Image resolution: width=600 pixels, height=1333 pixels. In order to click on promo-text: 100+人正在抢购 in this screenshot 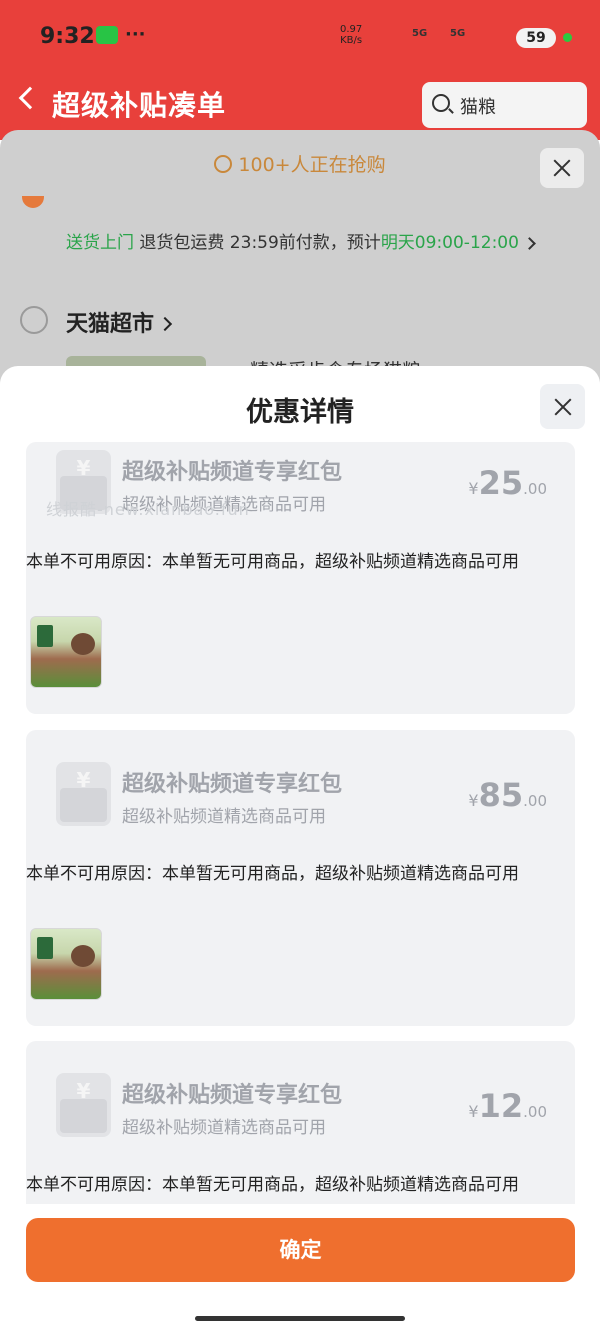, I will do `click(312, 165)`.